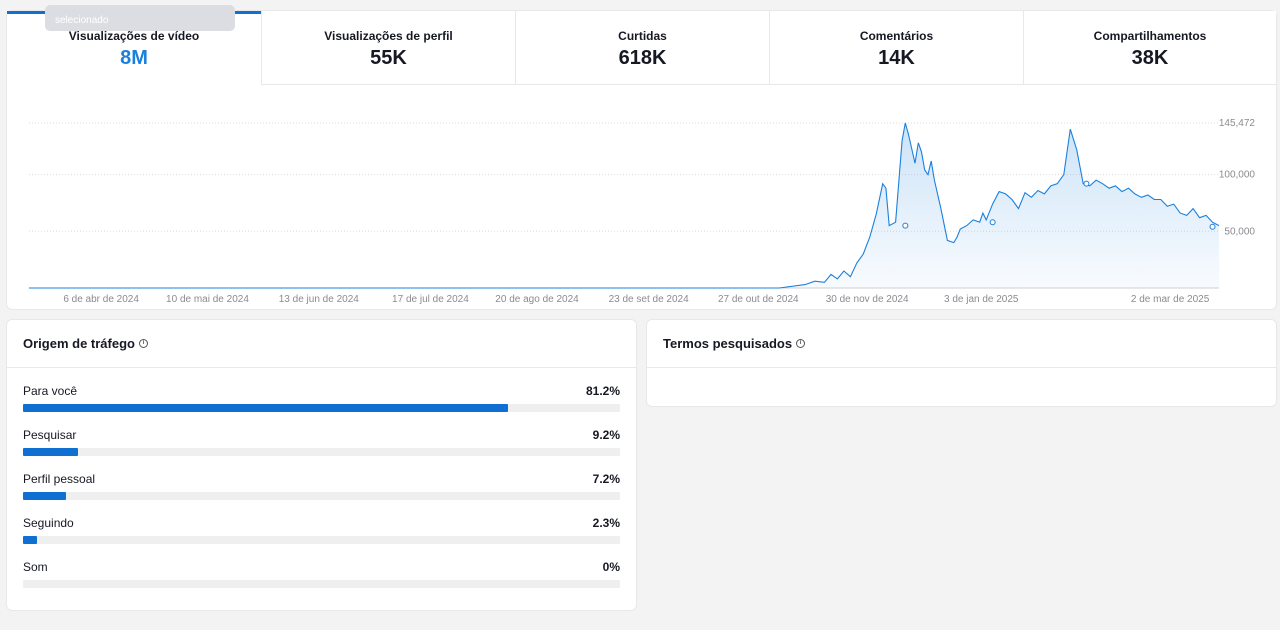  Describe the element at coordinates (140, 18) in the screenshot. I see `tooltip-fragment: selecionado` at that location.